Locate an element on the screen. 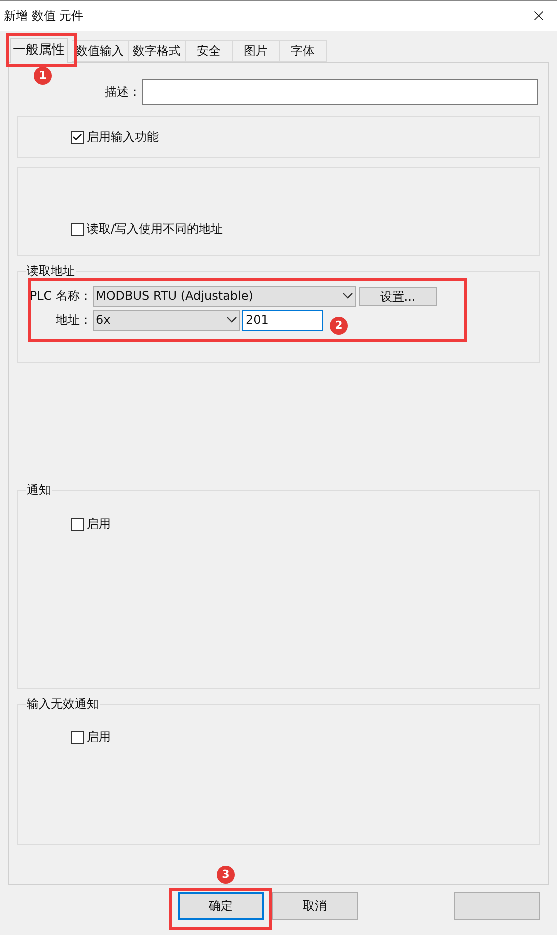 The width and height of the screenshot is (557, 935). group-title: 通知 is located at coordinates (39, 490).